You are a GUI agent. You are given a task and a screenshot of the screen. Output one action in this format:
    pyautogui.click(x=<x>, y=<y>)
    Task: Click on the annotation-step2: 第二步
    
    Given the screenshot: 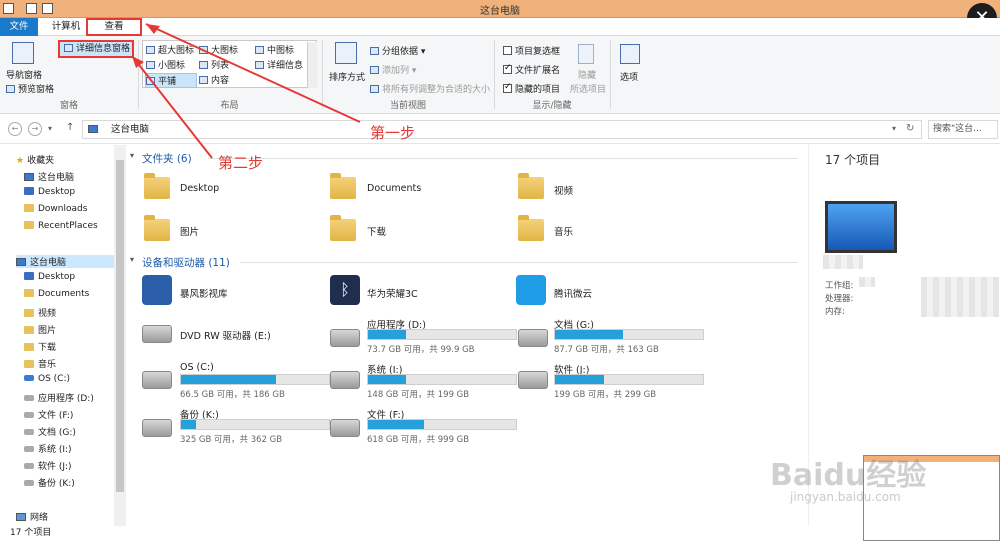 What is the action you would take?
    pyautogui.click(x=241, y=163)
    